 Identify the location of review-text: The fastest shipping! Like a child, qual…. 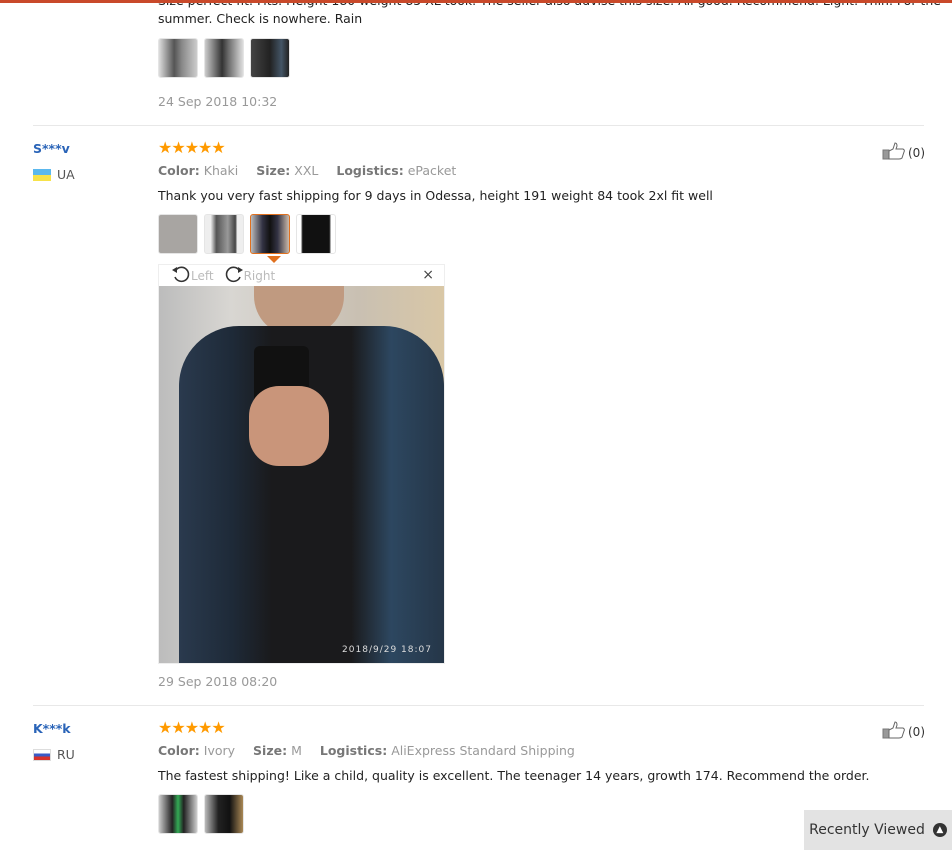
(514, 775).